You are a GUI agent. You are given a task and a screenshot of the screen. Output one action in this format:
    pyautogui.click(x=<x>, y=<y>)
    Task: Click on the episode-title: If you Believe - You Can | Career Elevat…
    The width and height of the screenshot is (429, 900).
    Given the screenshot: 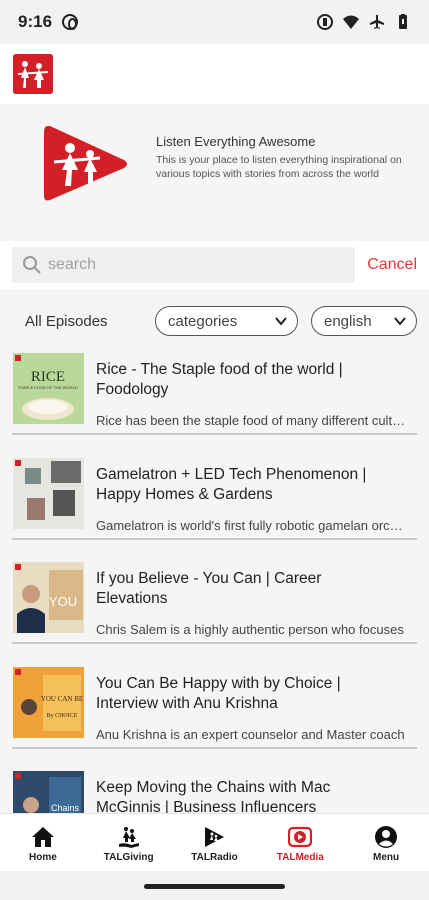 What is the action you would take?
    pyautogui.click(x=209, y=588)
    